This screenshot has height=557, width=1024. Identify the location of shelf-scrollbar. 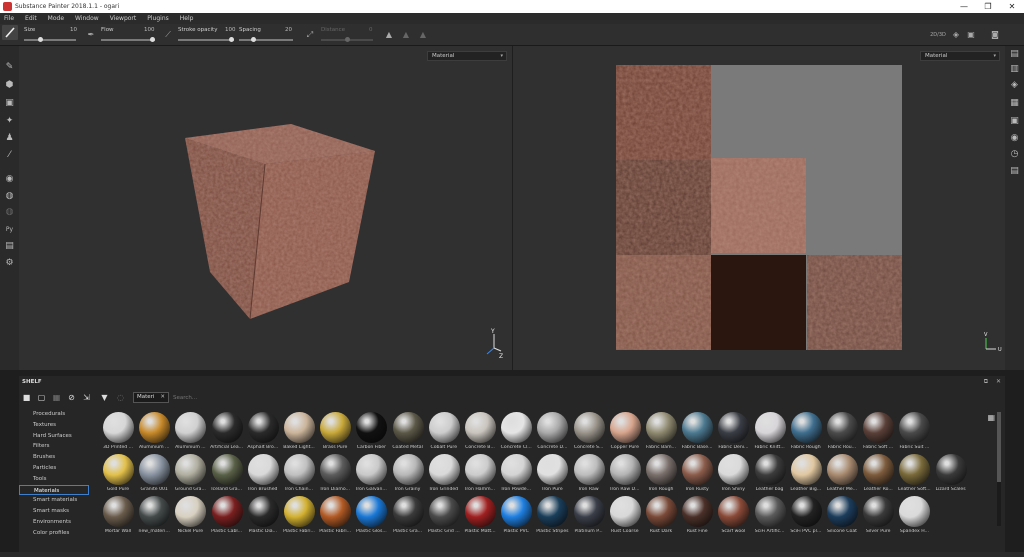
(999, 469).